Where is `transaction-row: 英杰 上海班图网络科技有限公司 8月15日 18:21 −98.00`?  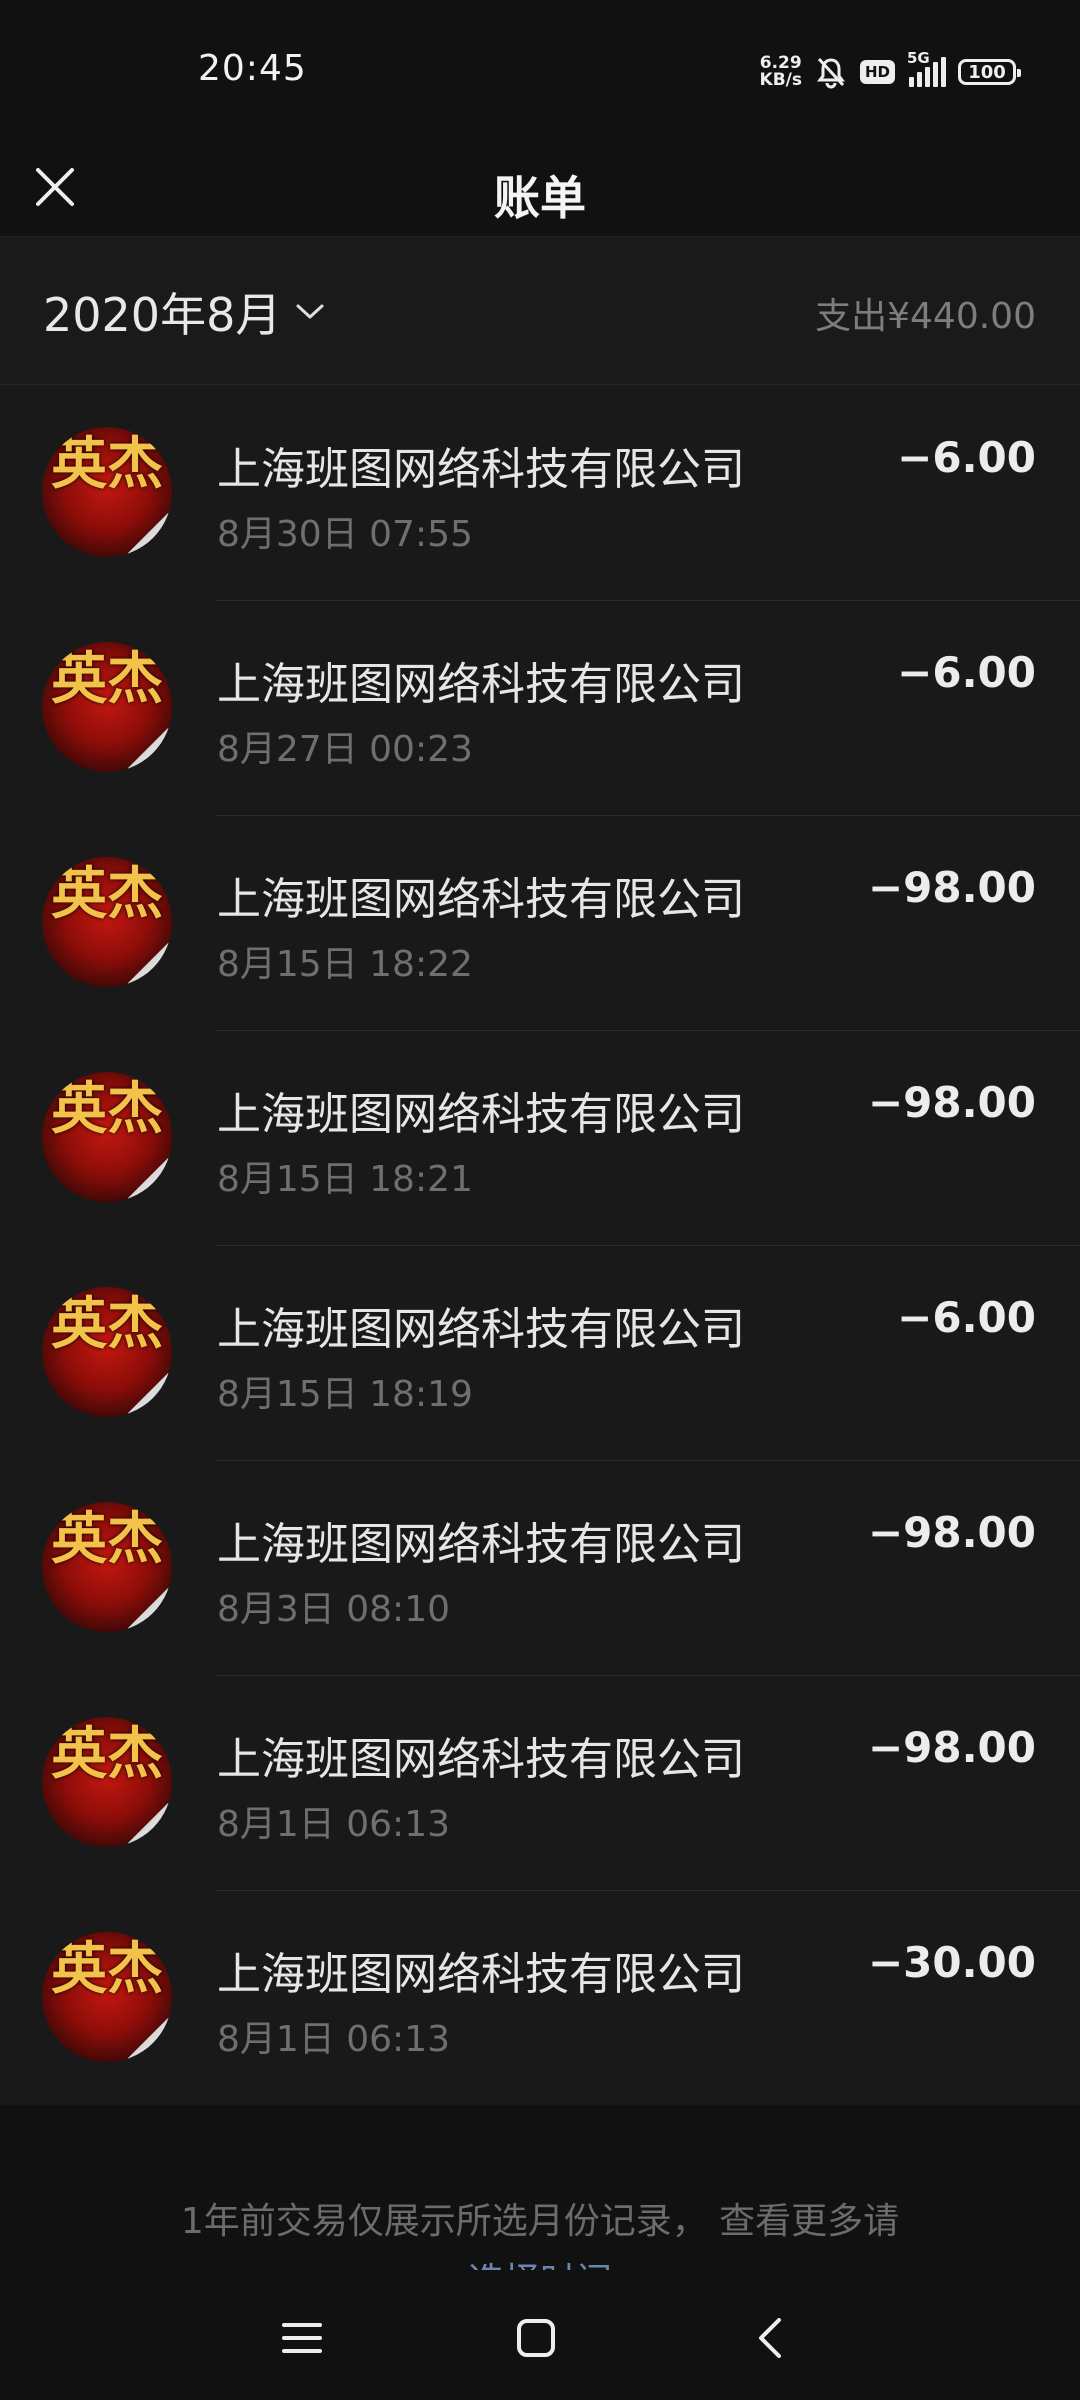
transaction-row: 英杰 上海班图网络科技有限公司 8月15日 18:21 −98.00 is located at coordinates (540, 1137).